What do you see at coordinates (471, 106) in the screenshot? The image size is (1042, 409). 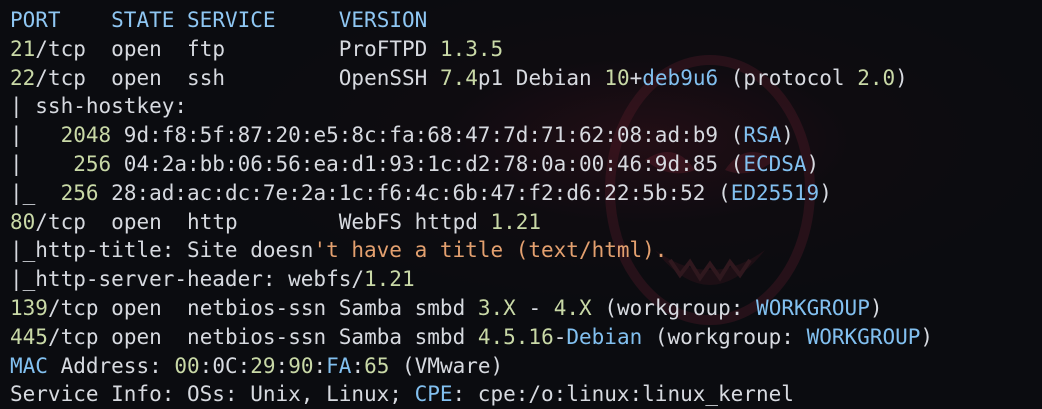 I see `script-ssh-hostkey: | ssh-hostkey:` at bounding box center [471, 106].